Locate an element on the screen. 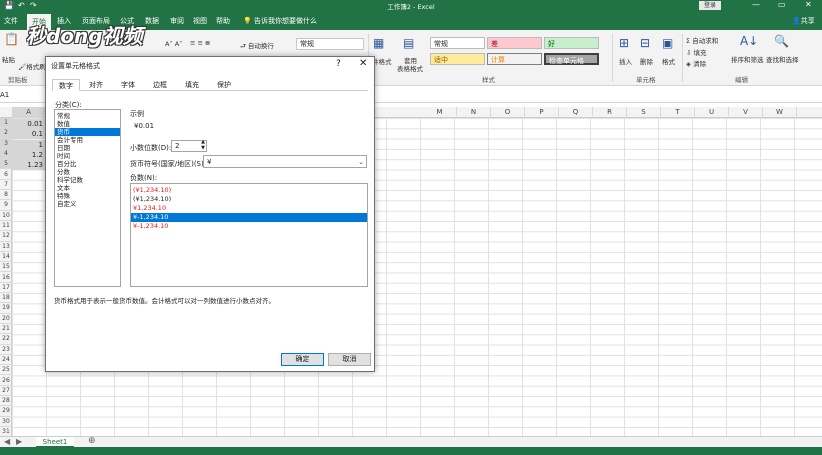 This screenshot has width=822, height=455. tab-font: 字体 is located at coordinates (128, 85).